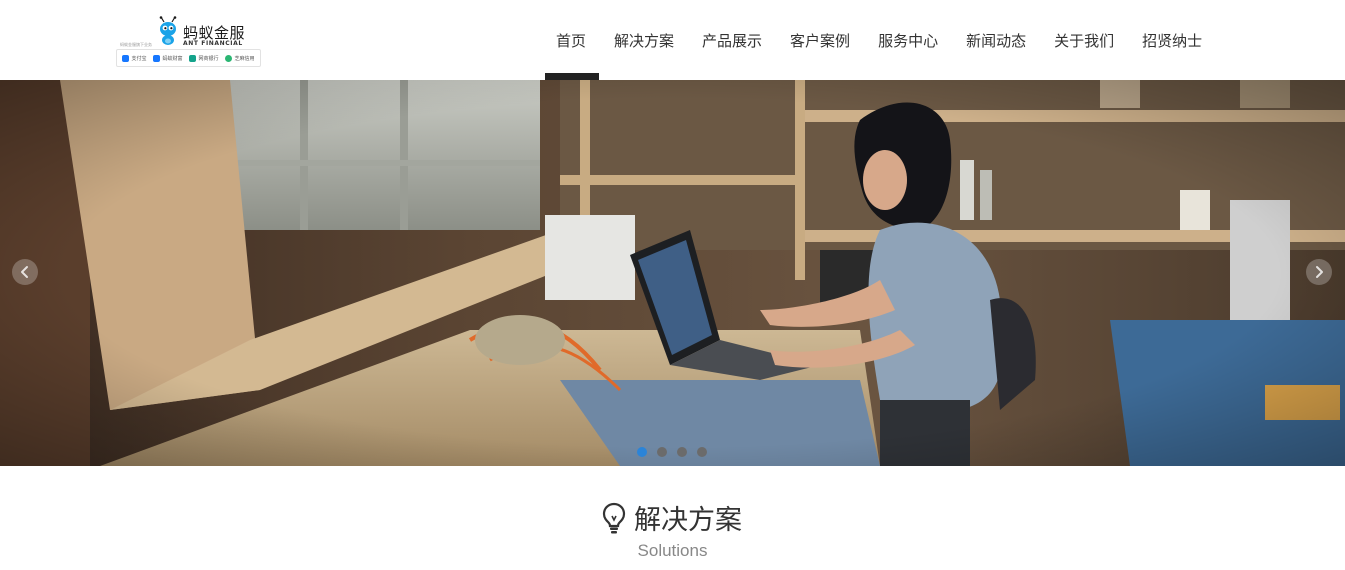 The height and width of the screenshot is (570, 1345). Describe the element at coordinates (571, 40) in the screenshot. I see `nav-item-home: 首页` at that location.